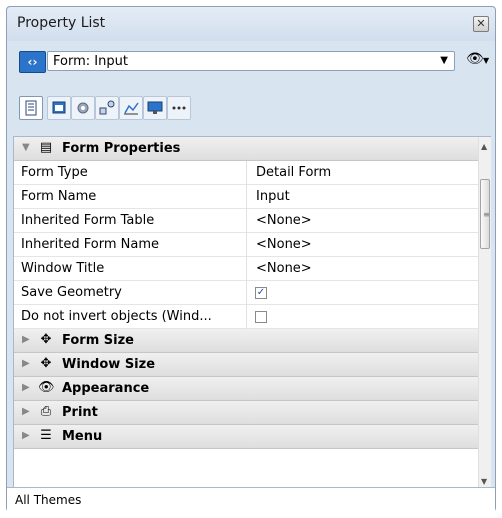 Image resolution: width=502 pixels, height=518 pixels. Describe the element at coordinates (90, 61) in the screenshot. I see `form-select-value: Form: Input` at that location.